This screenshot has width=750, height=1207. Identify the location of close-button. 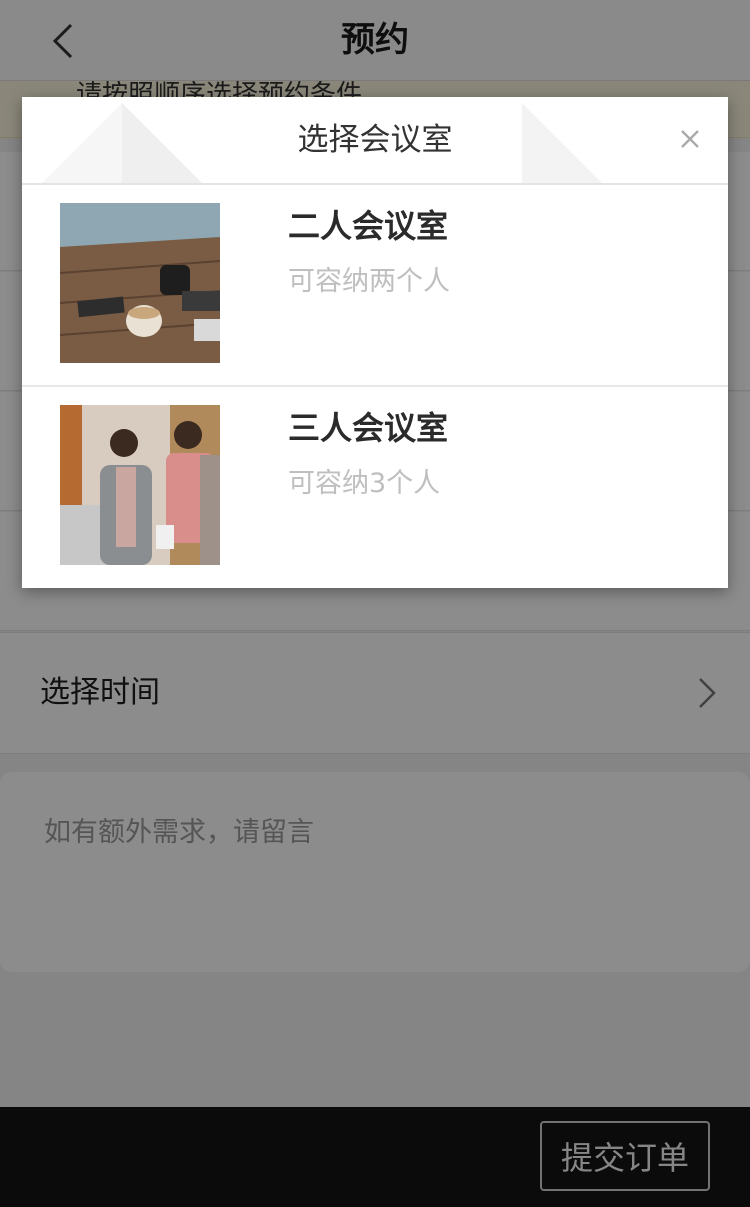
(690, 139).